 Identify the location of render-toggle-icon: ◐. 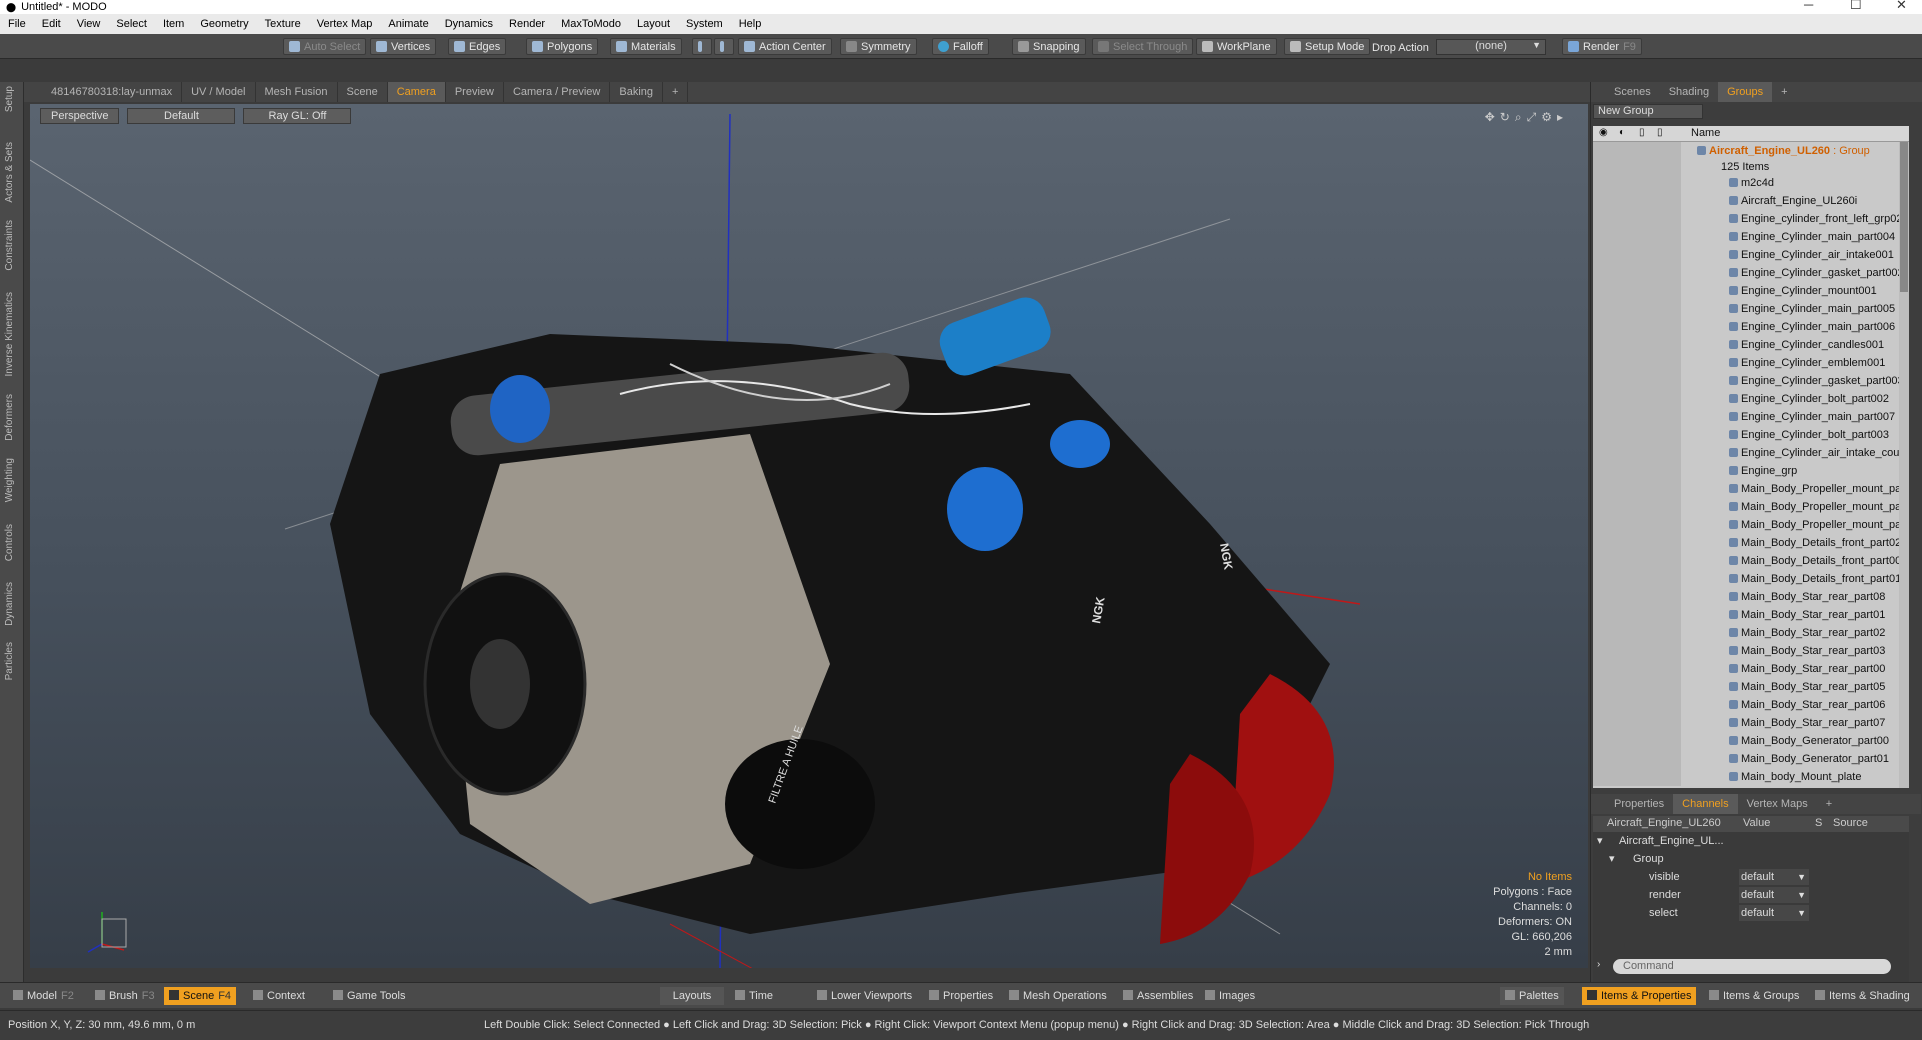
(1622, 132).